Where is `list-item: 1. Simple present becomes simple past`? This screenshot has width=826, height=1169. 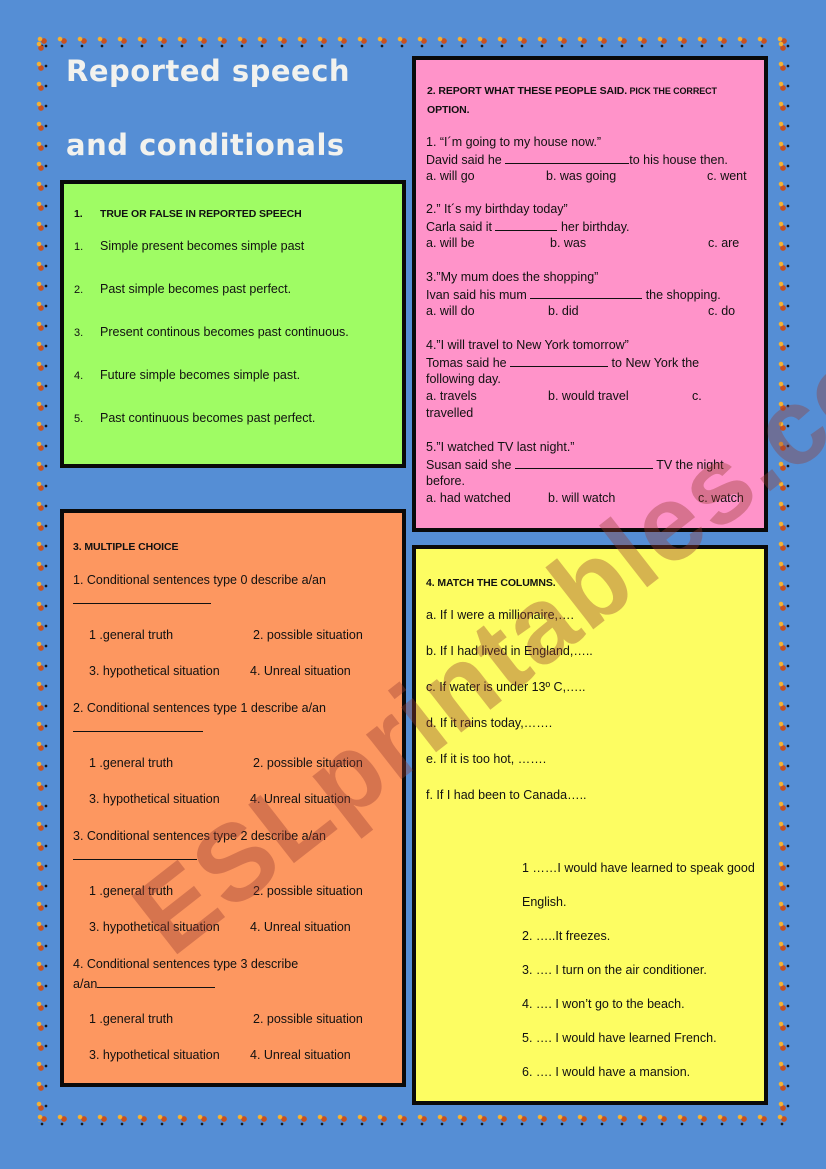
list-item: 1. Simple present becomes simple past is located at coordinates (189, 247).